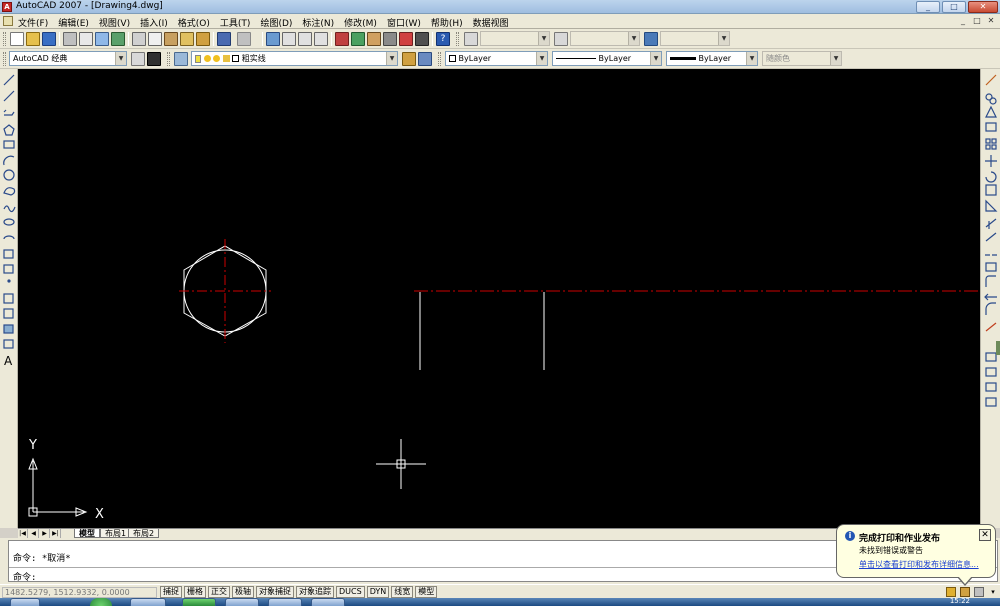 The height and width of the screenshot is (606, 1000). What do you see at coordinates (171, 39) in the screenshot?
I see `paste-icon` at bounding box center [171, 39].